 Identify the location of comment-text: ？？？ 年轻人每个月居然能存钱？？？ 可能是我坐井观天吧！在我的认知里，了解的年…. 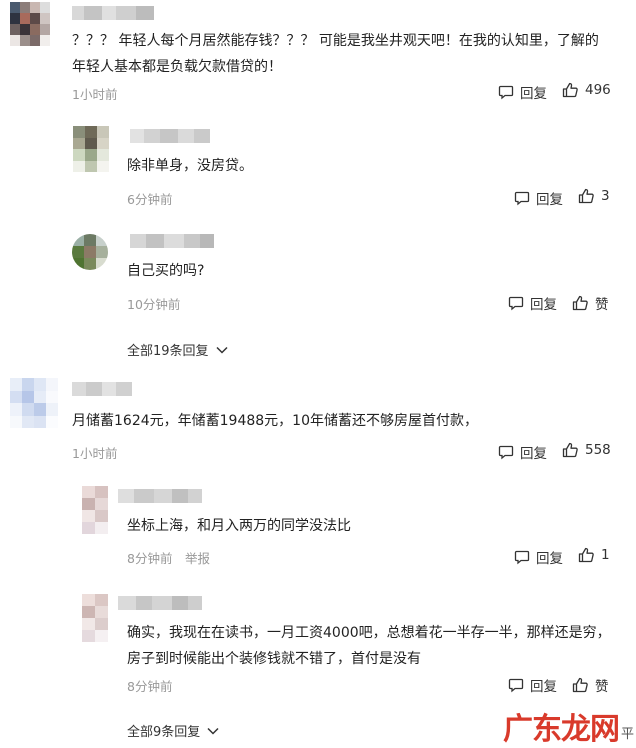
(335, 54).